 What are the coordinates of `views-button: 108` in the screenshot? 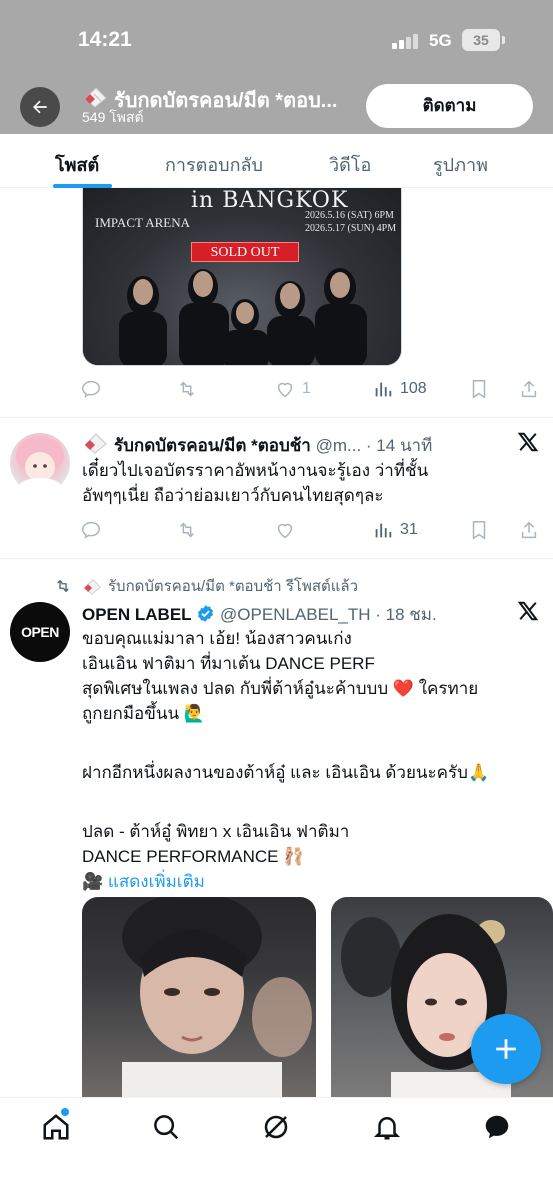 It's located at (399, 389).